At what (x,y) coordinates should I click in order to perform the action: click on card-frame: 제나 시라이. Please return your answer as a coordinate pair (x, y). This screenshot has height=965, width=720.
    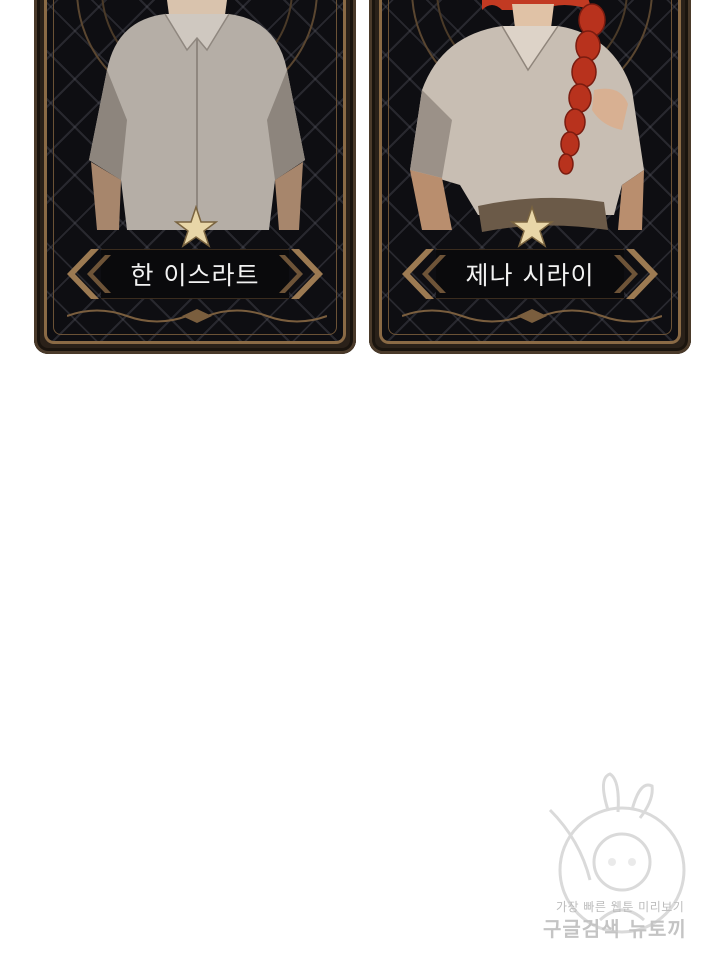
    Looking at the image, I should click on (530, 172).